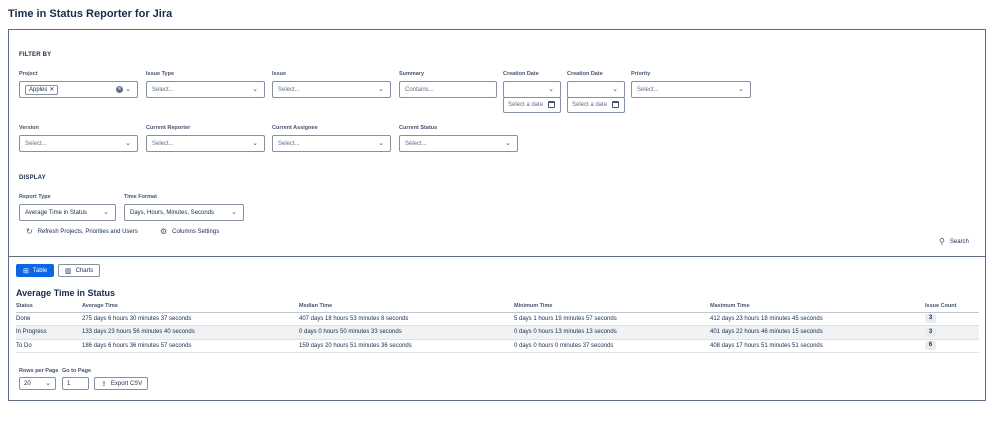  Describe the element at coordinates (295, 128) in the screenshot. I see `current-assignee-label: Current Assignee` at that location.